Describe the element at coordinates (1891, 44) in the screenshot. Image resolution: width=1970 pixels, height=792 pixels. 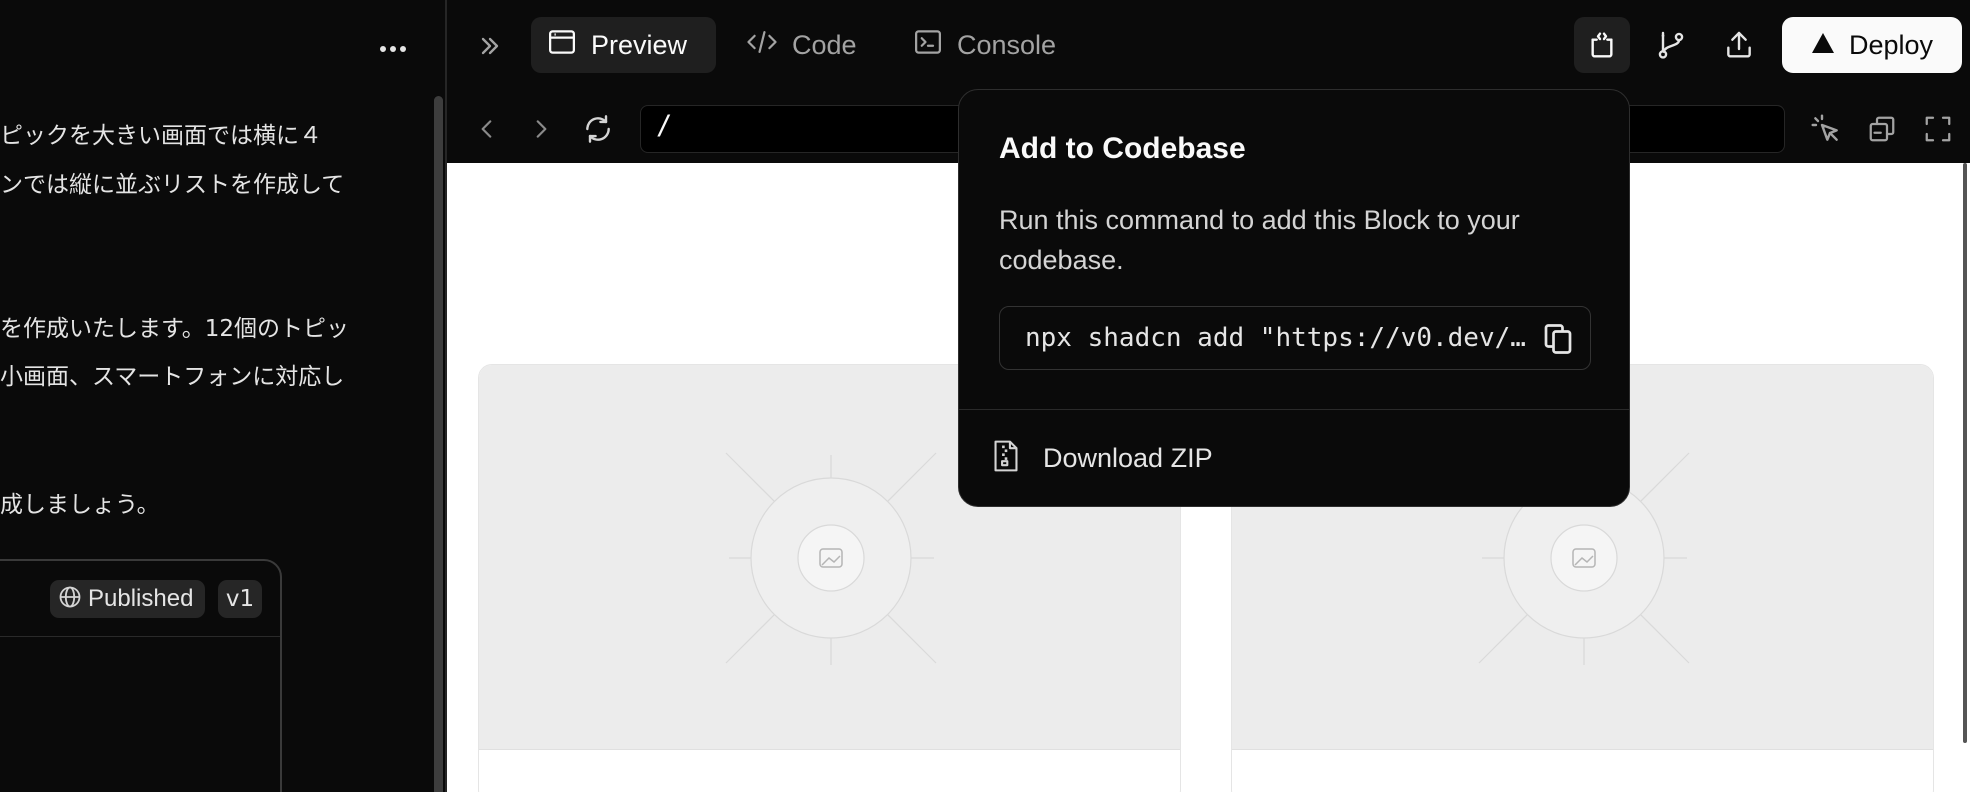
I see `deploy-label: Deploy` at that location.